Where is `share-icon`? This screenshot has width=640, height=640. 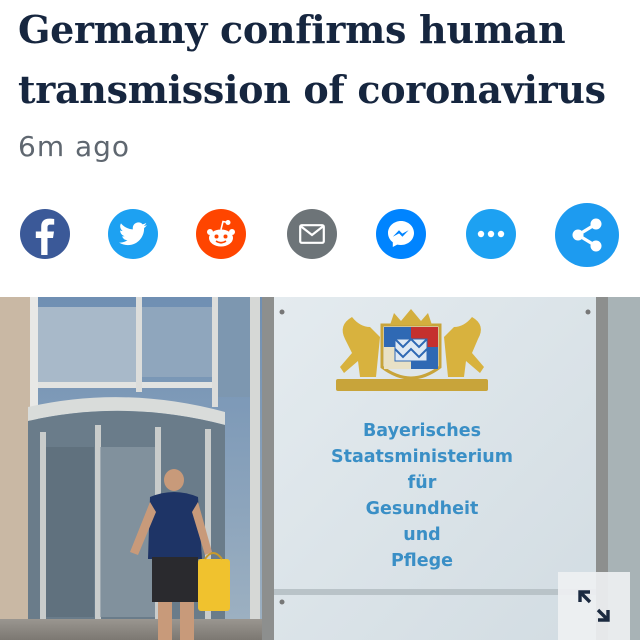 share-icon is located at coordinates (587, 235).